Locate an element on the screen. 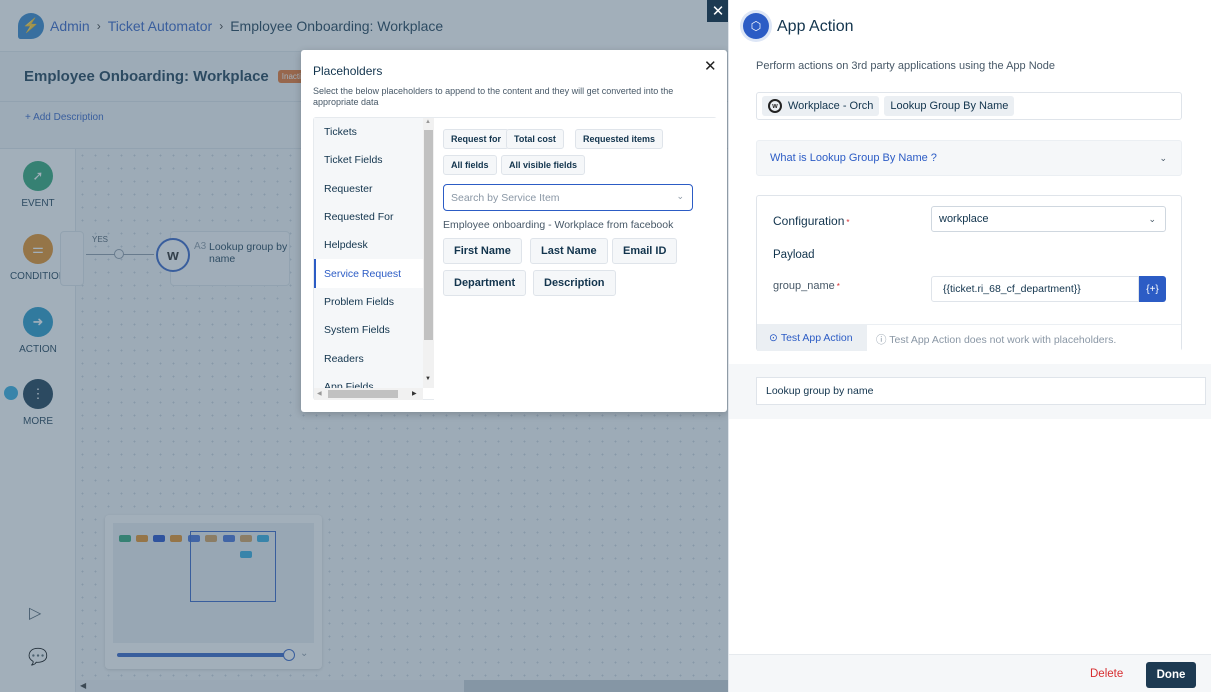 The height and width of the screenshot is (692, 1211). category-vertical-scrollbar: ▲ ▼ is located at coordinates (428, 253).